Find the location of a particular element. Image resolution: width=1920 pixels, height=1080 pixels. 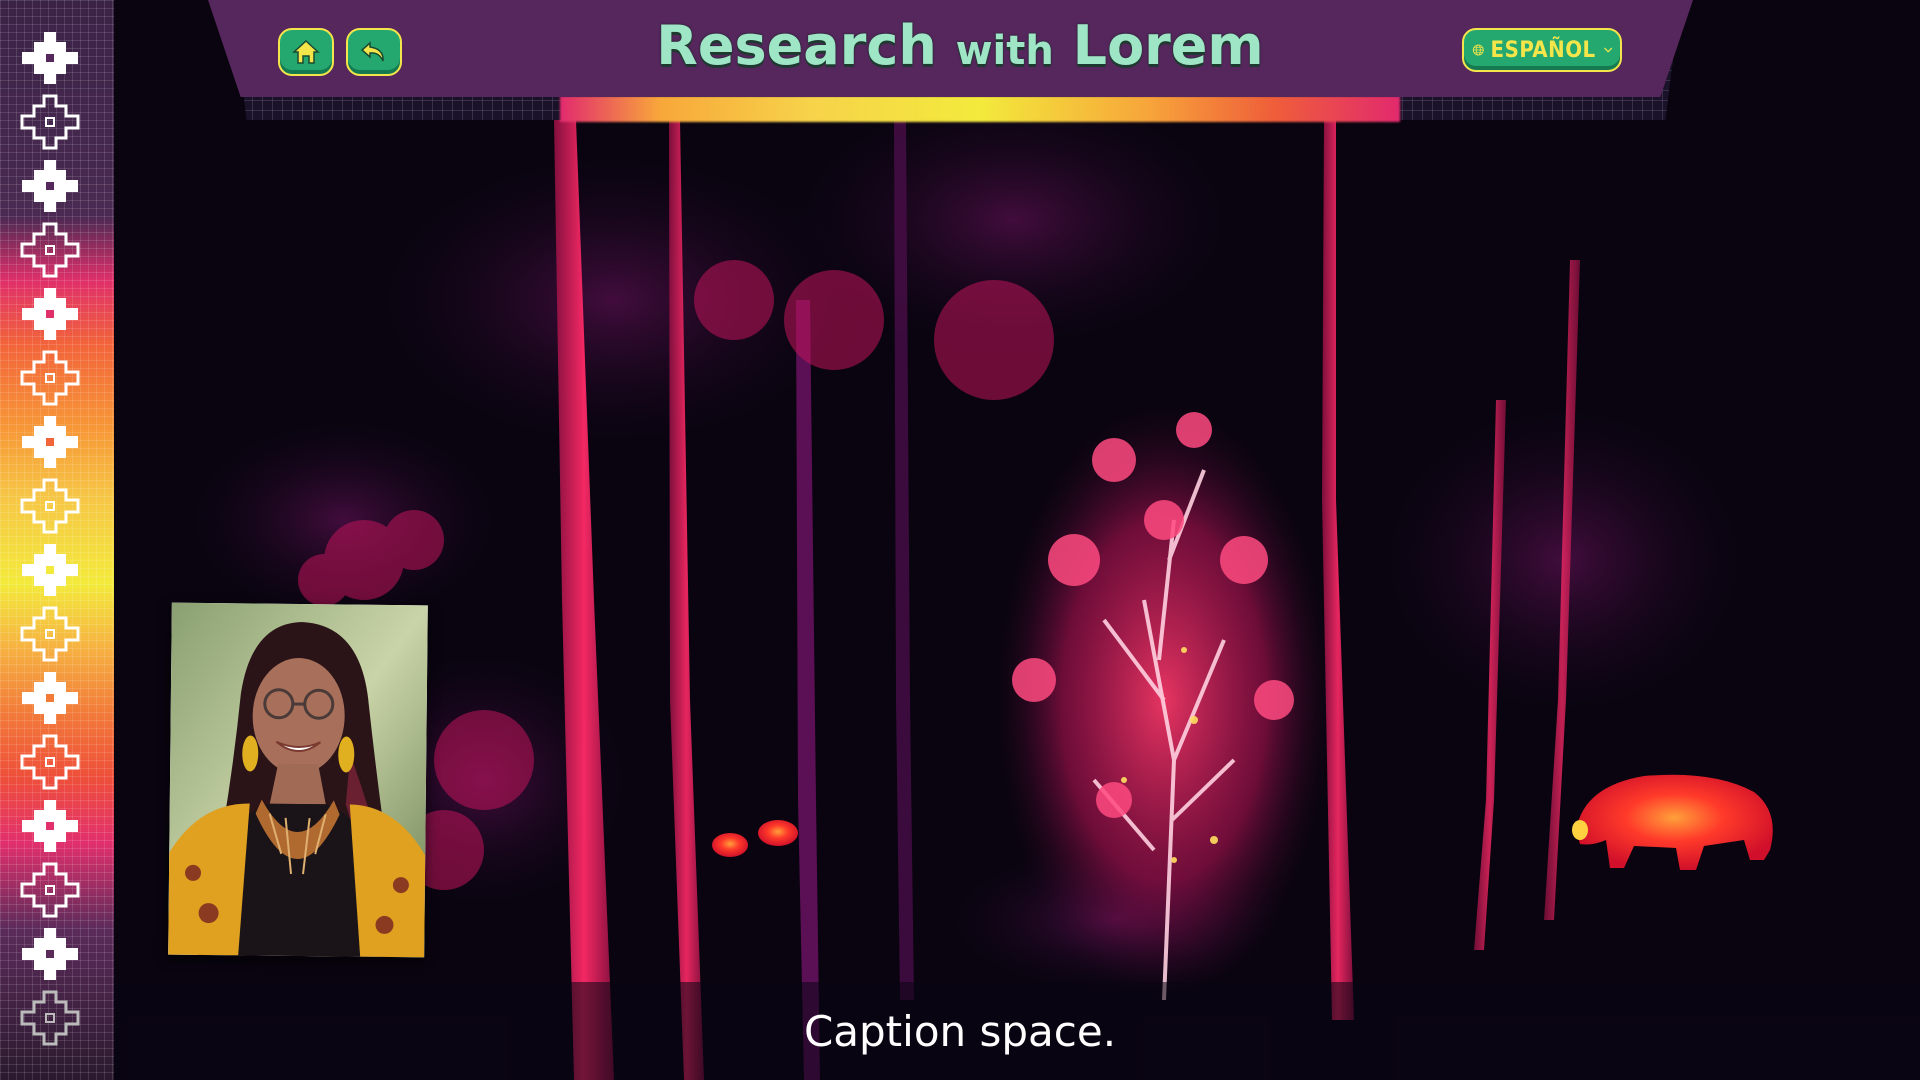

researcher-portrait-photo is located at coordinates (298, 780).